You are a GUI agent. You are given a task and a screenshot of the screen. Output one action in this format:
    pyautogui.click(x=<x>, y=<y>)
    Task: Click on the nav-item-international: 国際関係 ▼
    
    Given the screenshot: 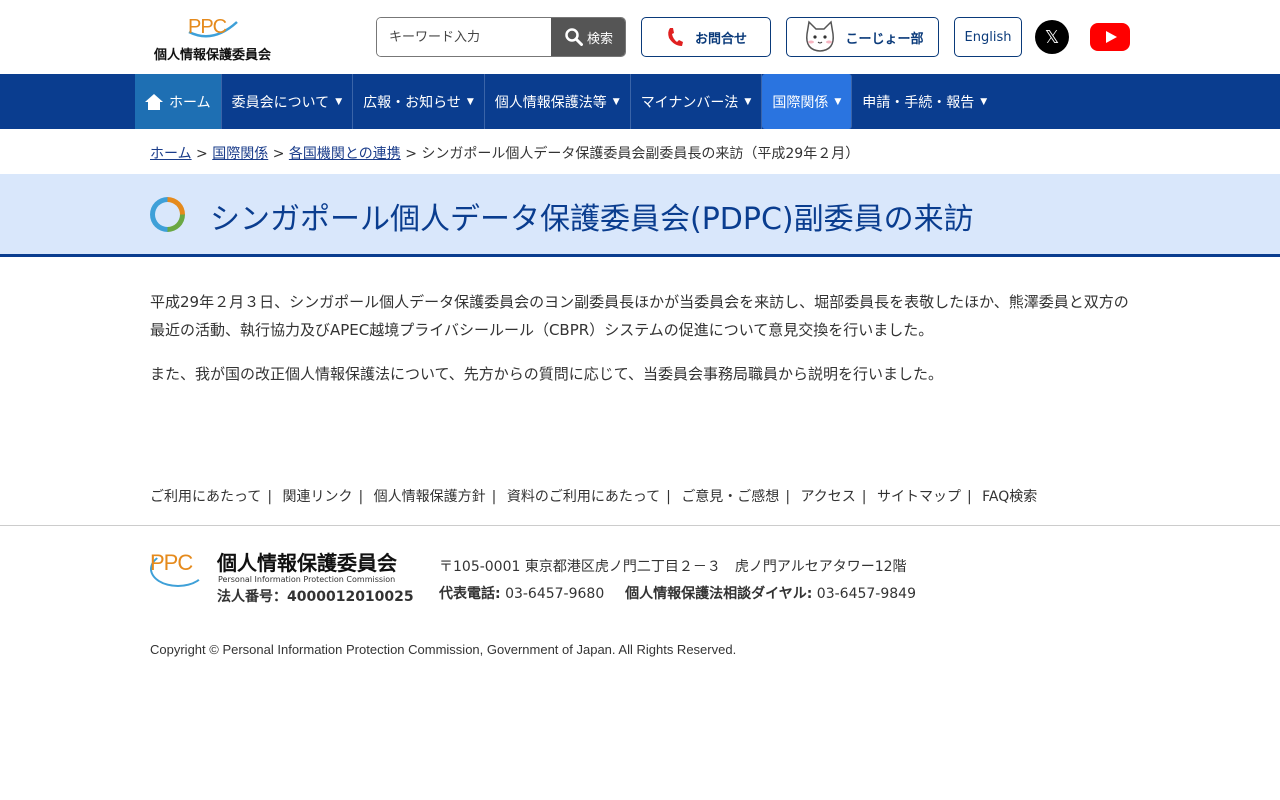 What is the action you would take?
    pyautogui.click(x=807, y=101)
    